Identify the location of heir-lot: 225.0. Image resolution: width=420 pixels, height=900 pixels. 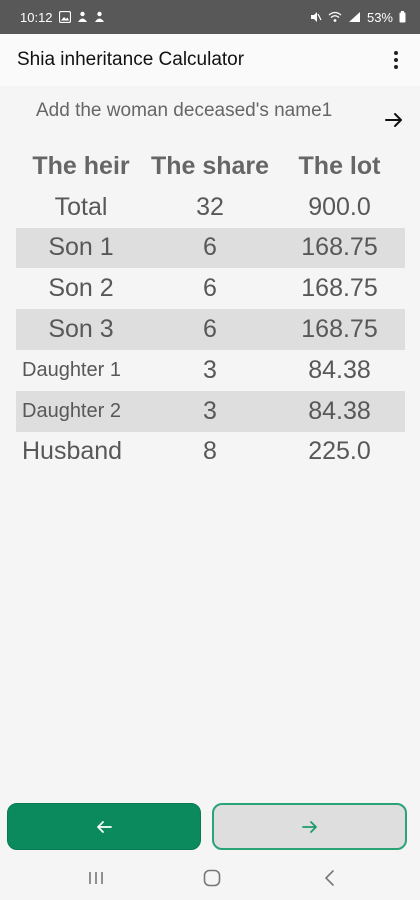
(339, 451).